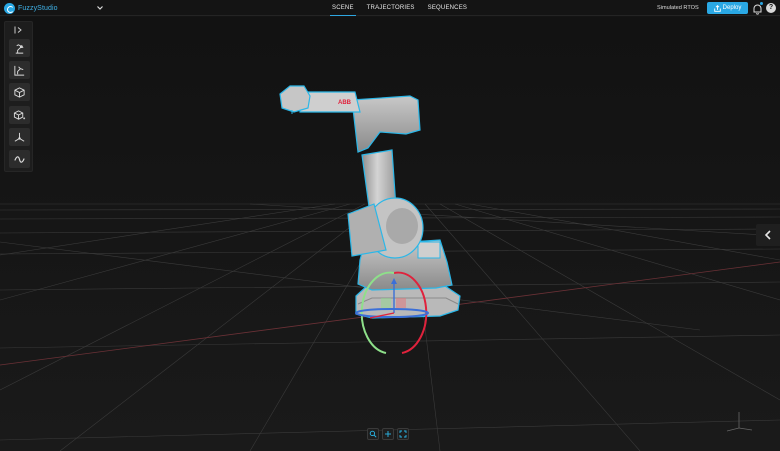  I want to click on tool-cube-button, so click(19, 92).